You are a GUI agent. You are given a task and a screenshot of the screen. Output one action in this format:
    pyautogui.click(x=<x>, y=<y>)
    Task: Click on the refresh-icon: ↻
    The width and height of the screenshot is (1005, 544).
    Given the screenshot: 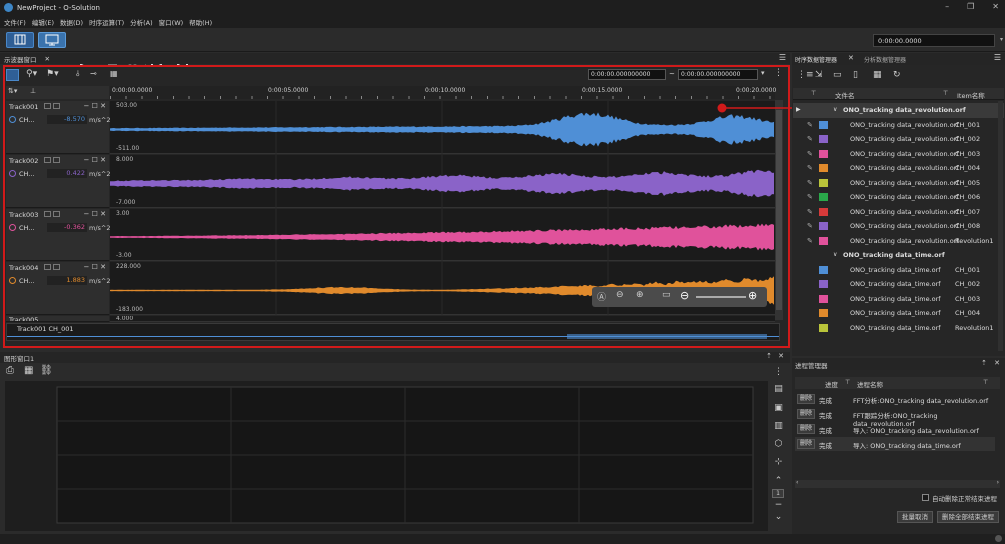 What is the action you would take?
    pyautogui.click(x=897, y=75)
    